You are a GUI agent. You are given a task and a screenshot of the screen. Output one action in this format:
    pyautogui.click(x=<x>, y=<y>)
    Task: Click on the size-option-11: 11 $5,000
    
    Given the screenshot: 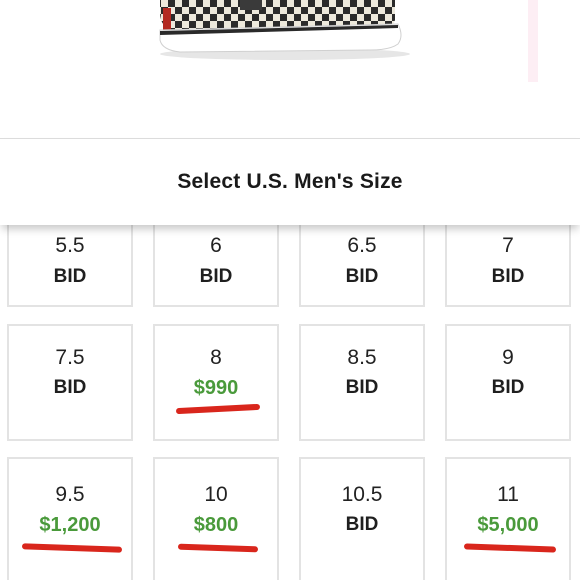 What is the action you would take?
    pyautogui.click(x=508, y=518)
    